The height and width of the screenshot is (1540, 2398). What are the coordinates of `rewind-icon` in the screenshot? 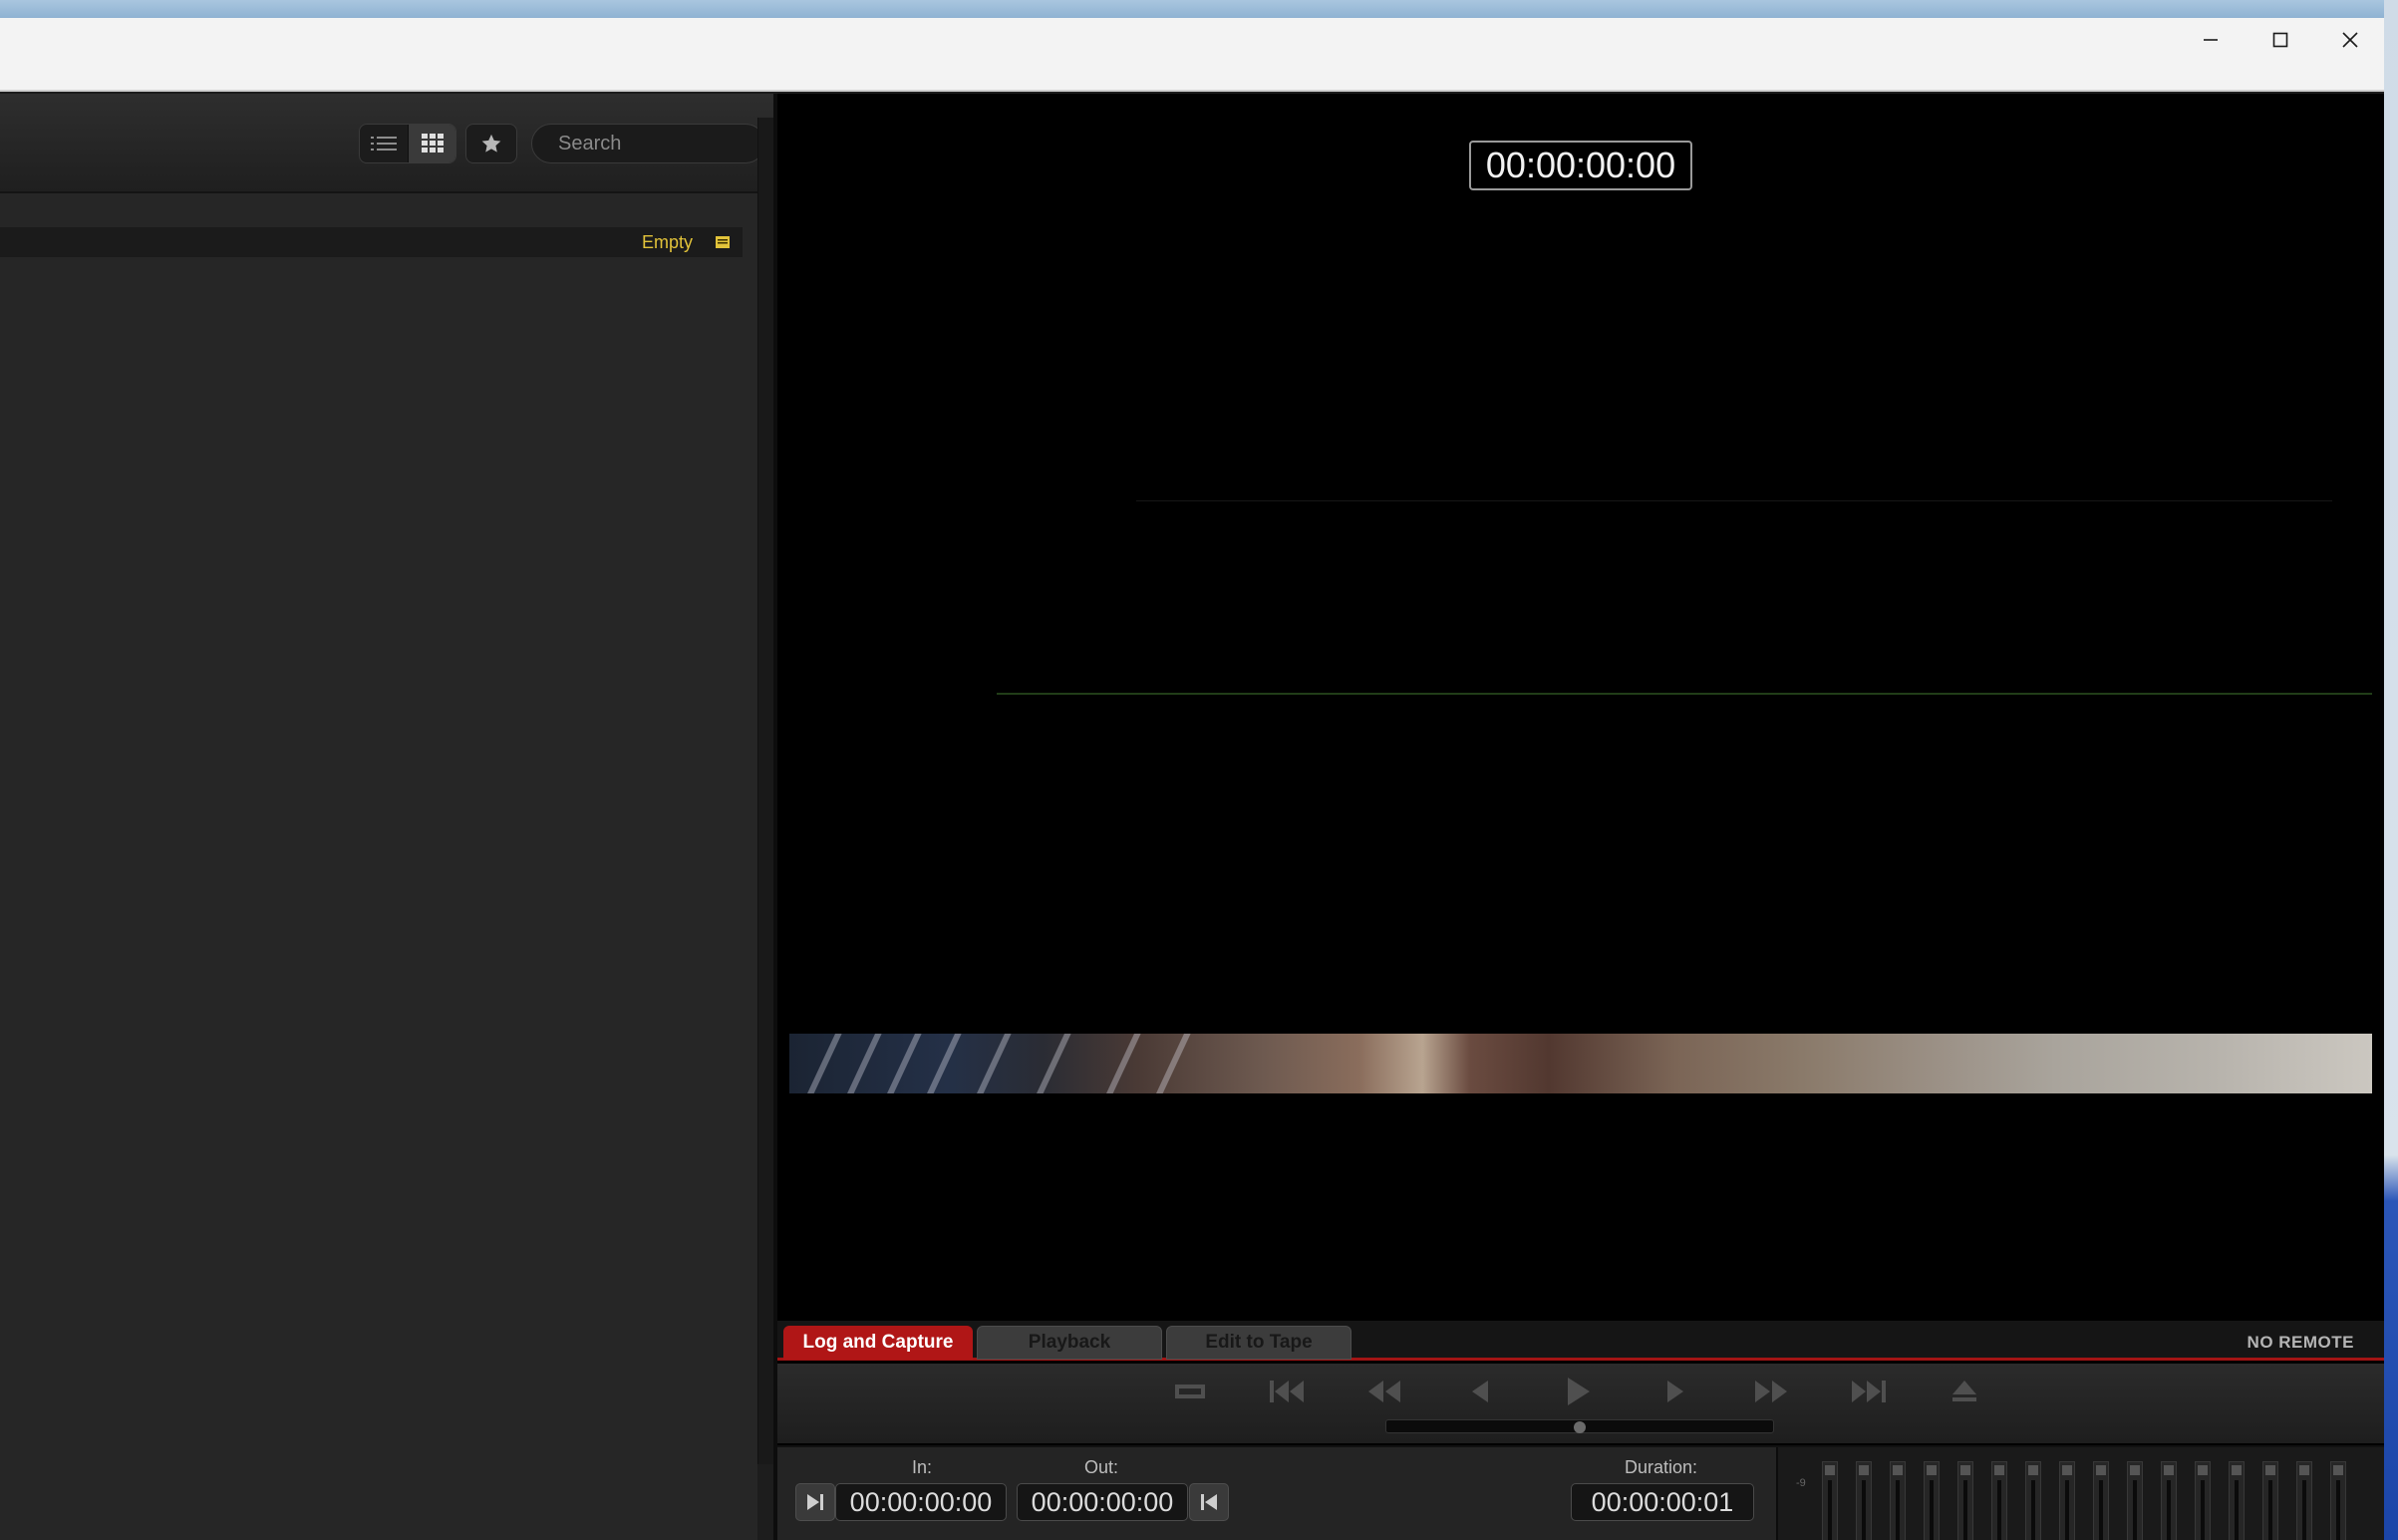 It's located at (1384, 1391).